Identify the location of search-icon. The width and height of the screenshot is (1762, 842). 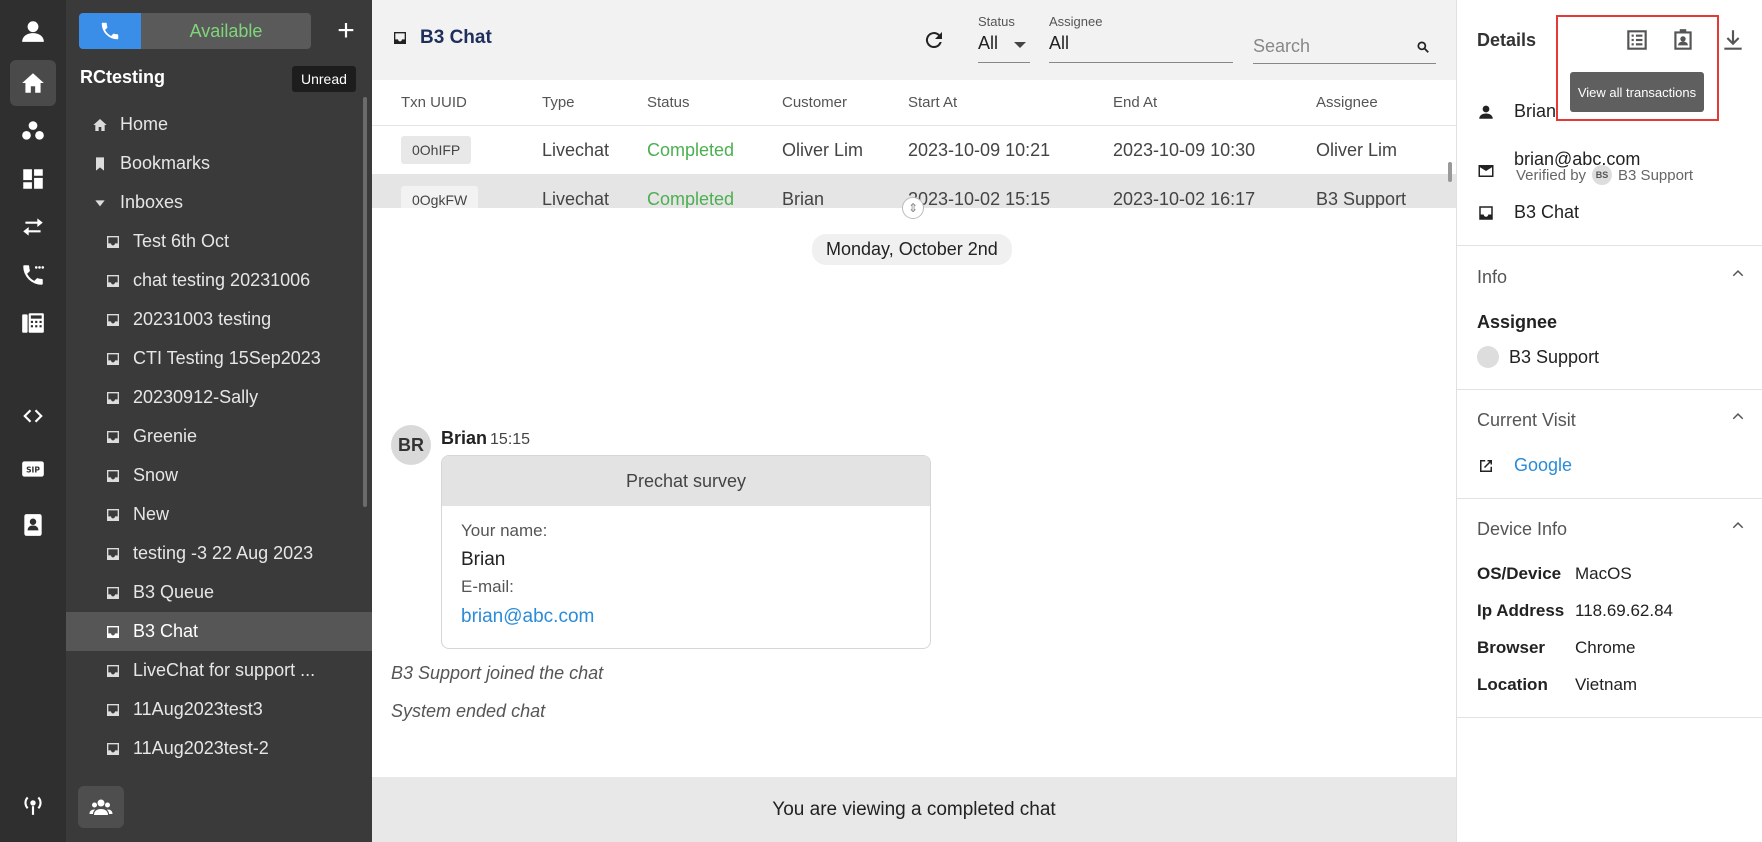
(1423, 47).